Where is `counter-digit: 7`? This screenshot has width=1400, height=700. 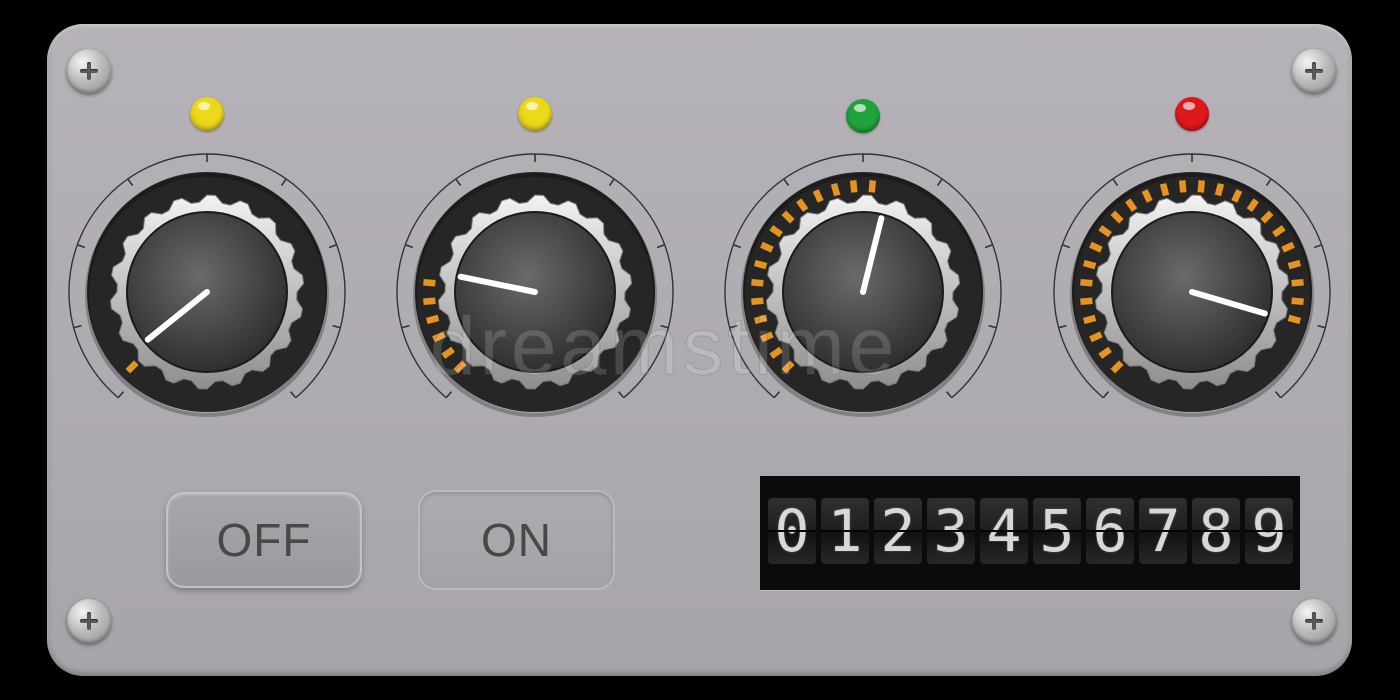 counter-digit: 7 is located at coordinates (1163, 531).